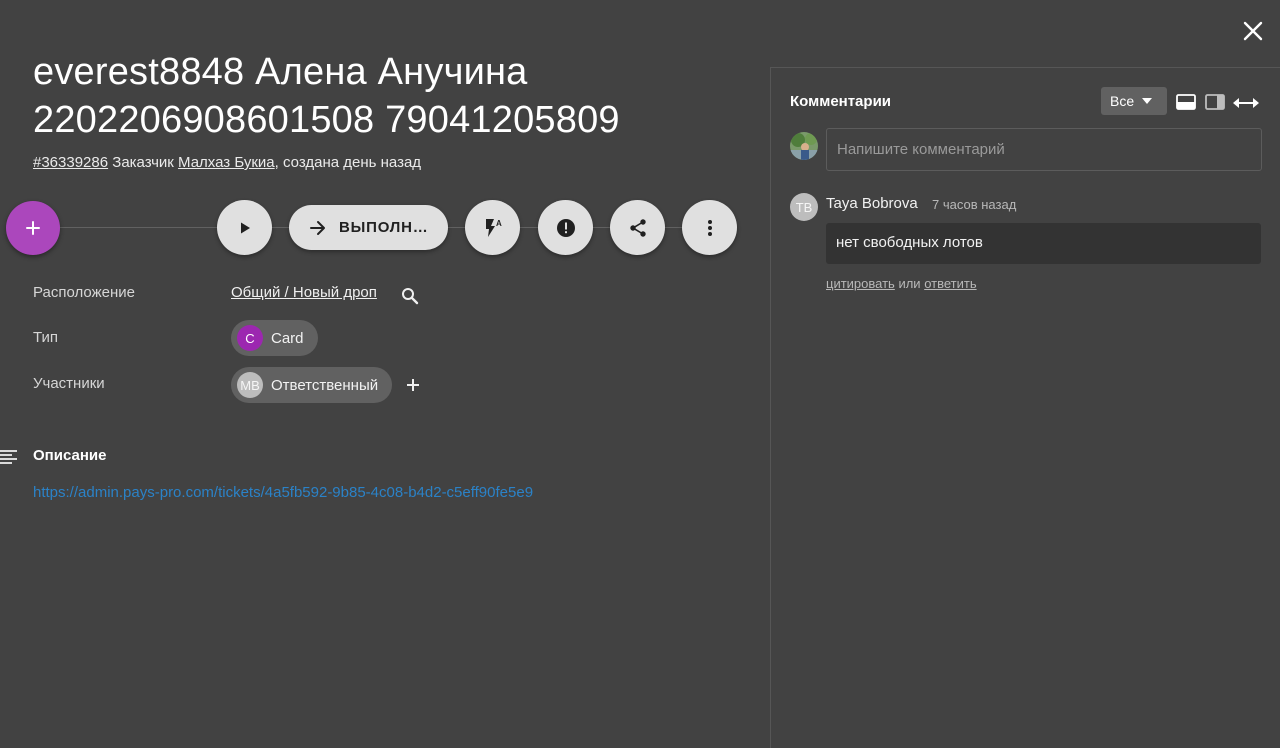 This screenshot has width=1280, height=748. I want to click on more-button, so click(709, 227).